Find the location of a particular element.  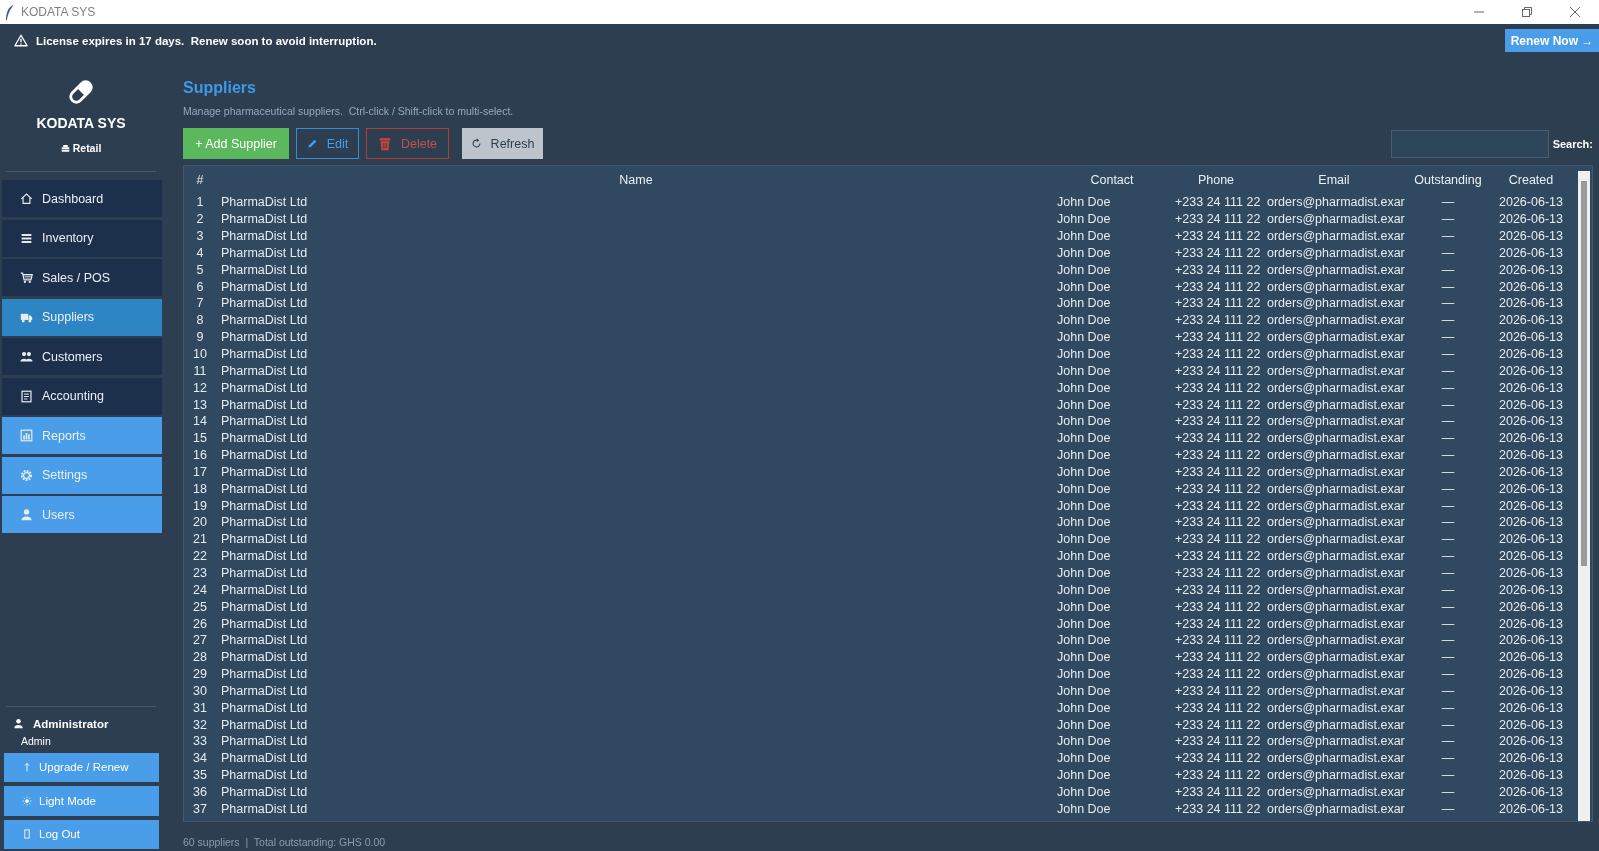

row-number: 27 is located at coordinates (200, 641).